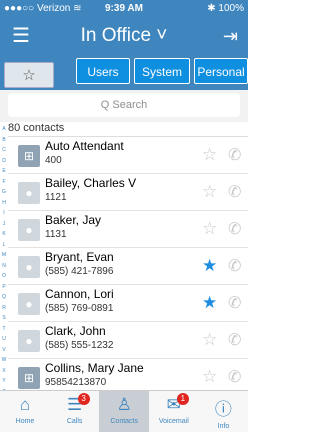  What do you see at coordinates (128, 155) in the screenshot?
I see `contact-row: ⊞ Auto Attendant 400 ☆ ✆` at bounding box center [128, 155].